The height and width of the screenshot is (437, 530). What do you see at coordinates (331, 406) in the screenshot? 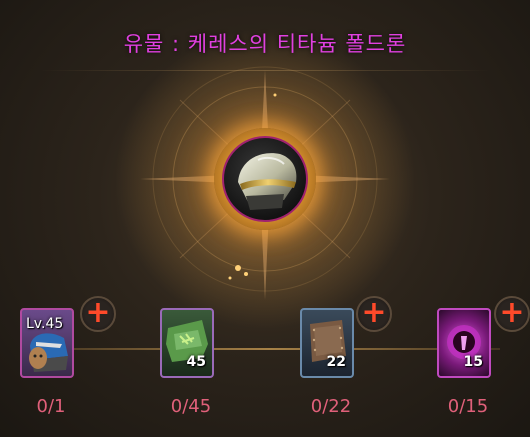
I see `material-3-progress: 0/22` at bounding box center [331, 406].